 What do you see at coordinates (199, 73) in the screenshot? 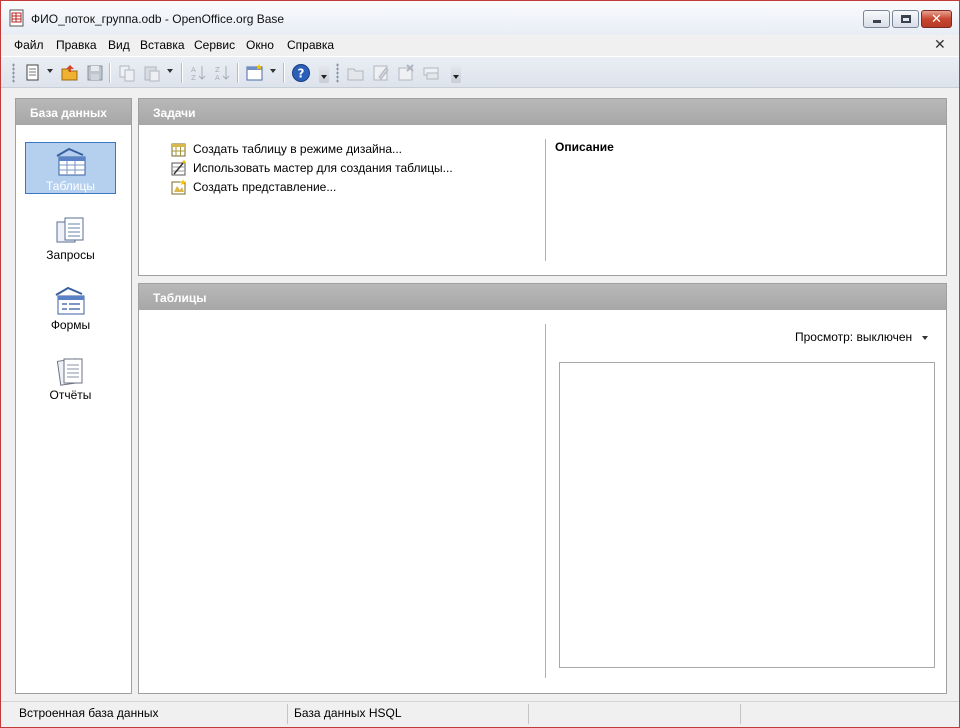
I see `sort-ascending-icon: A Z` at bounding box center [199, 73].